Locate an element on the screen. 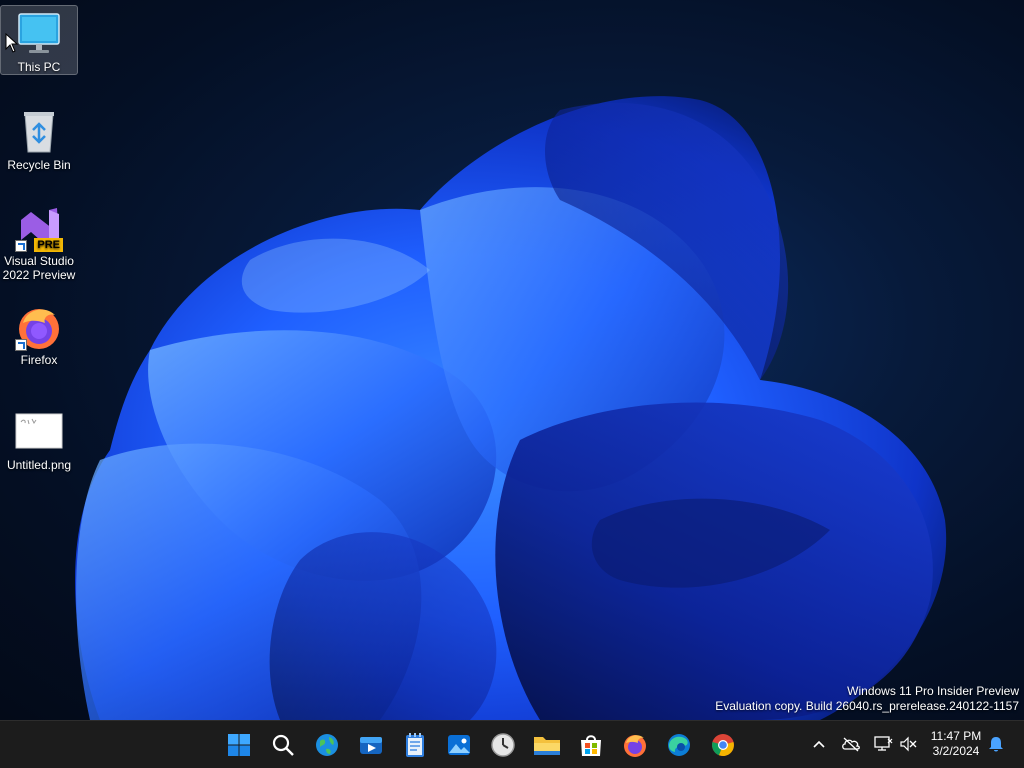 Image resolution: width=1024 pixels, height=768 pixels. desktop-icon-label: This PC is located at coordinates (39, 67).